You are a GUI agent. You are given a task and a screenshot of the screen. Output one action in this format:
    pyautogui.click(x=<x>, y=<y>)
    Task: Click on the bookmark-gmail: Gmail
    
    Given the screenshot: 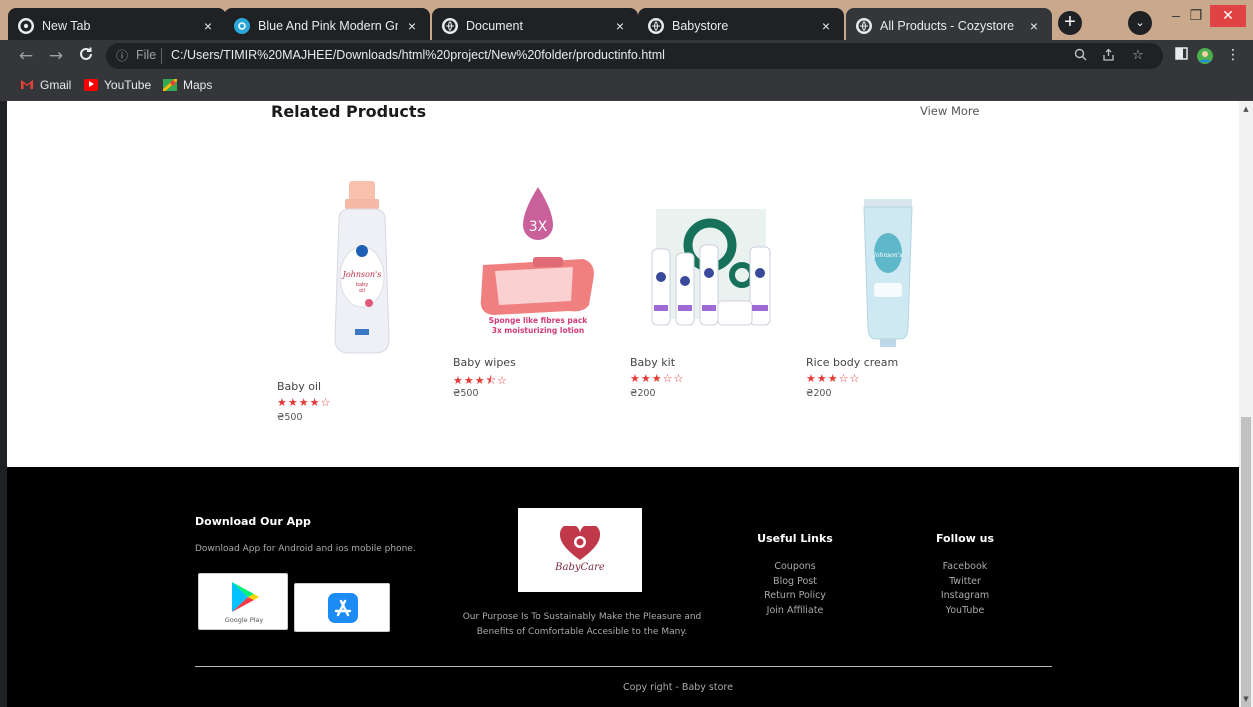 What is the action you would take?
    pyautogui.click(x=45, y=85)
    